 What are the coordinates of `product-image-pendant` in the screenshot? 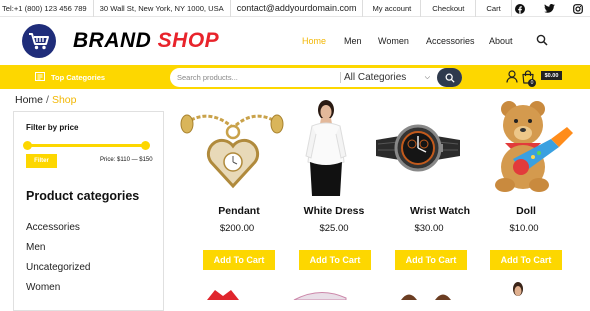 It's located at (232, 149).